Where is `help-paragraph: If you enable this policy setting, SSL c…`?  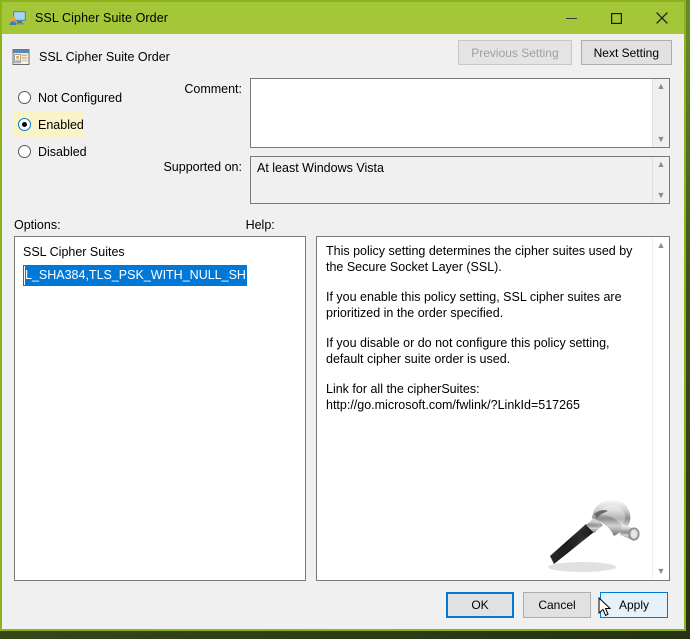
help-paragraph: If you enable this policy setting, SSL c… is located at coordinates (474, 305).